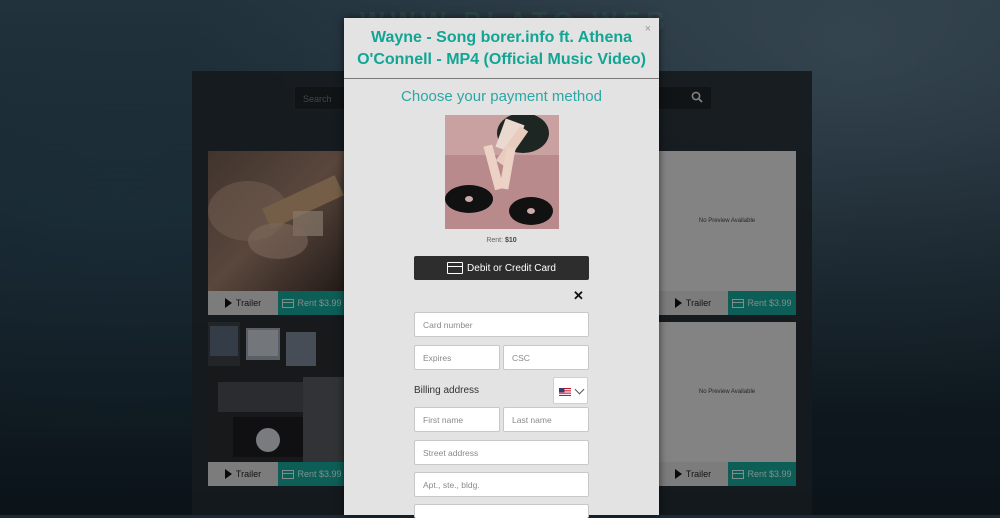  I want to click on debit-credit-card-button: Debit or Credit Card, so click(501, 268).